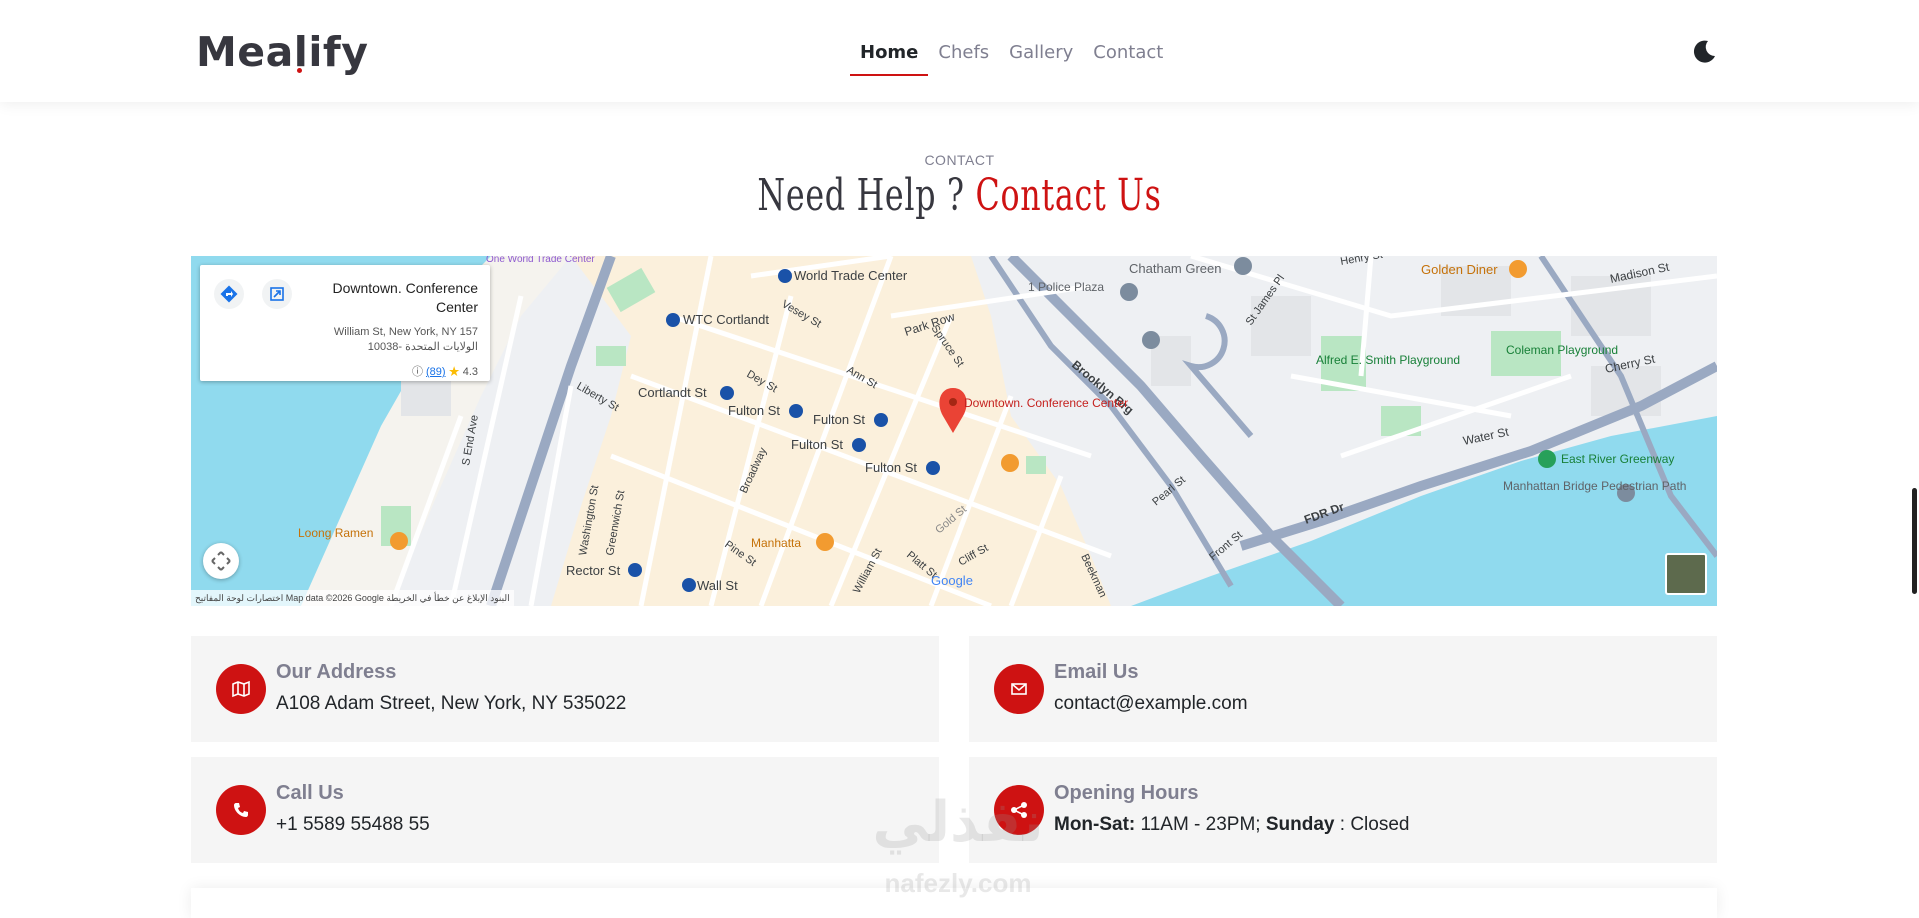 The width and height of the screenshot is (1919, 918). Describe the element at coordinates (959, 160) in the screenshot. I see `section-subtitle: CONTACT` at that location.